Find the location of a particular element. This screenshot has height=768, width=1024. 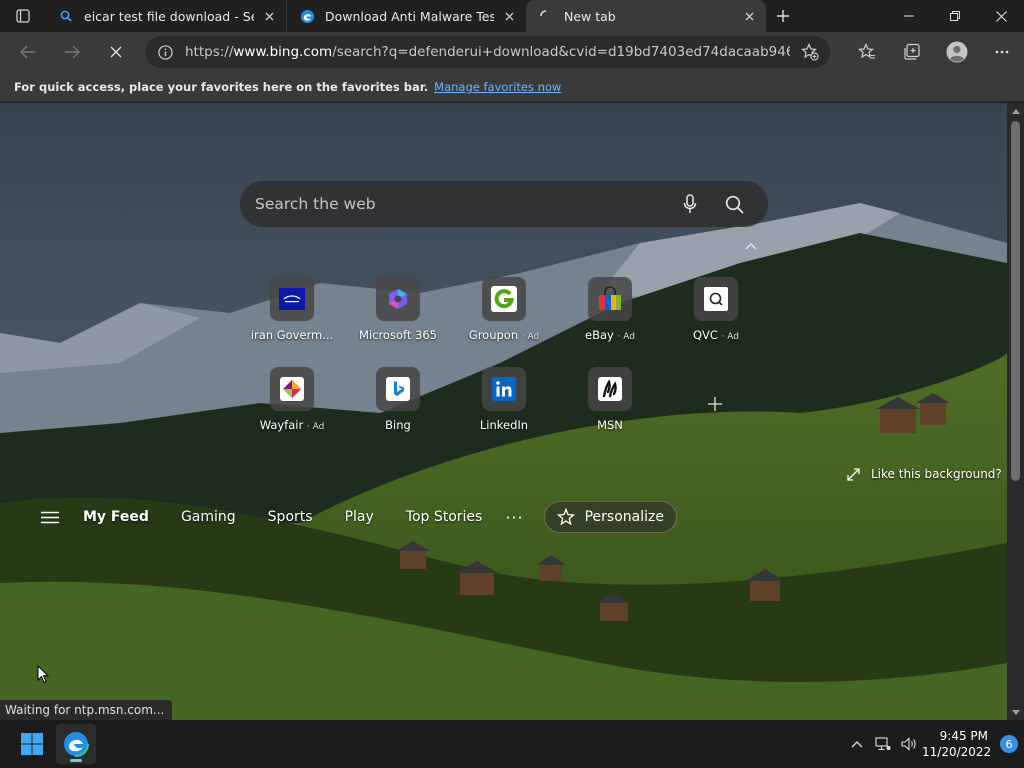

groupon-logo-icon is located at coordinates (504, 299).